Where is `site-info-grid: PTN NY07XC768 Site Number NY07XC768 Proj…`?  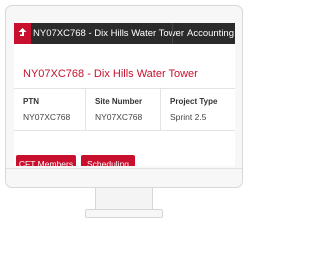 site-info-grid: PTN NY07XC768 Site Number NY07XC768 Proj… is located at coordinates (124, 109).